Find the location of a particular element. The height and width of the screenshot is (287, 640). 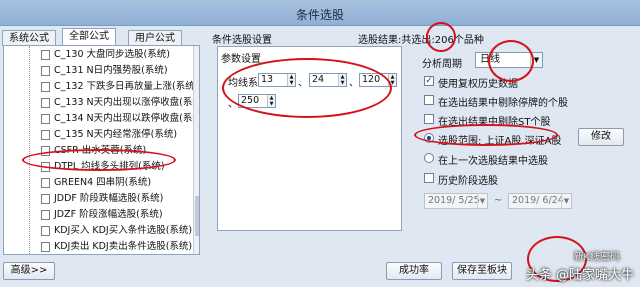

history-label: 历史阶段选股 is located at coordinates (468, 181).